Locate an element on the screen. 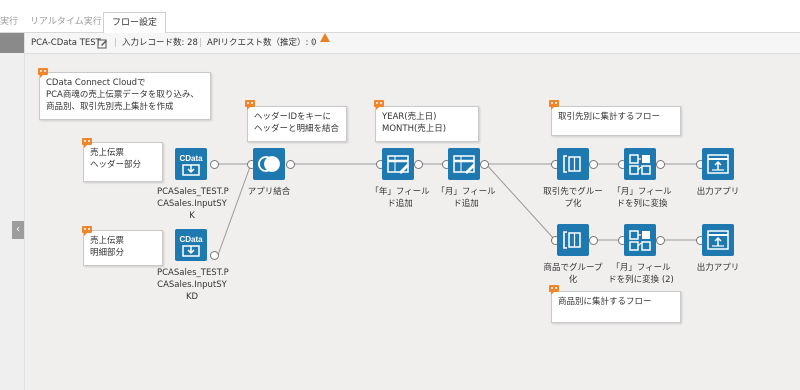 The height and width of the screenshot is (390, 800). node-label: 「年」フィール ド追加 is located at coordinates (400, 198).